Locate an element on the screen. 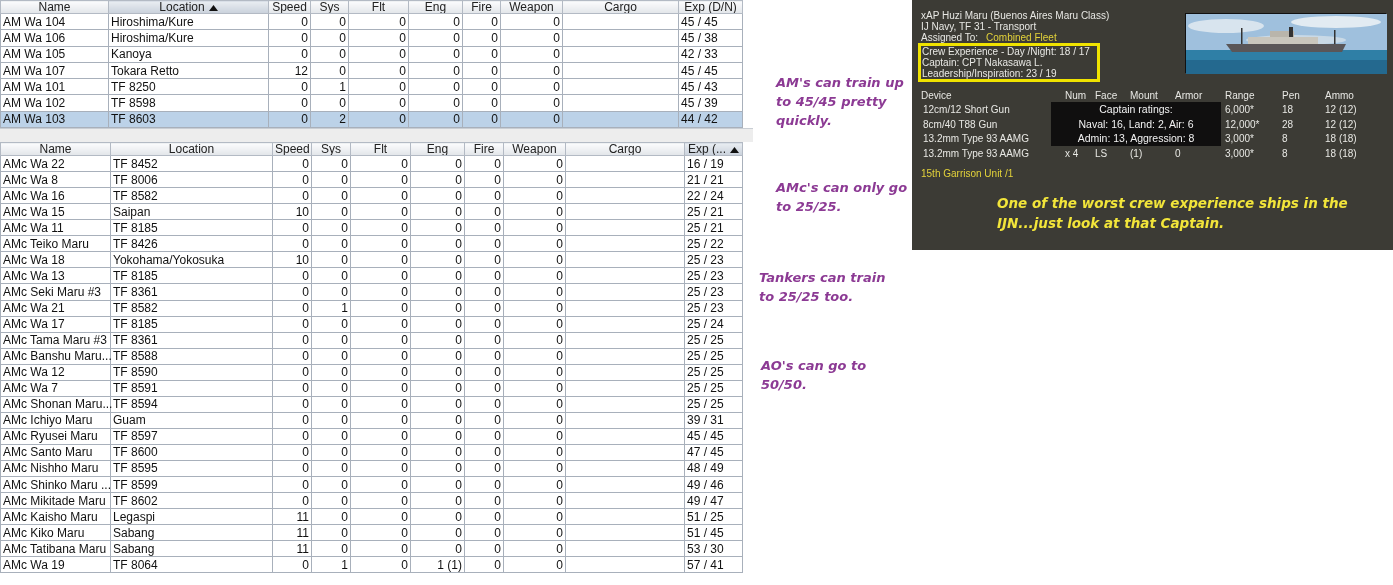 This screenshot has width=1393, height=585. unit-text: 15th Garrison Unit /1 is located at coordinates (968, 173).